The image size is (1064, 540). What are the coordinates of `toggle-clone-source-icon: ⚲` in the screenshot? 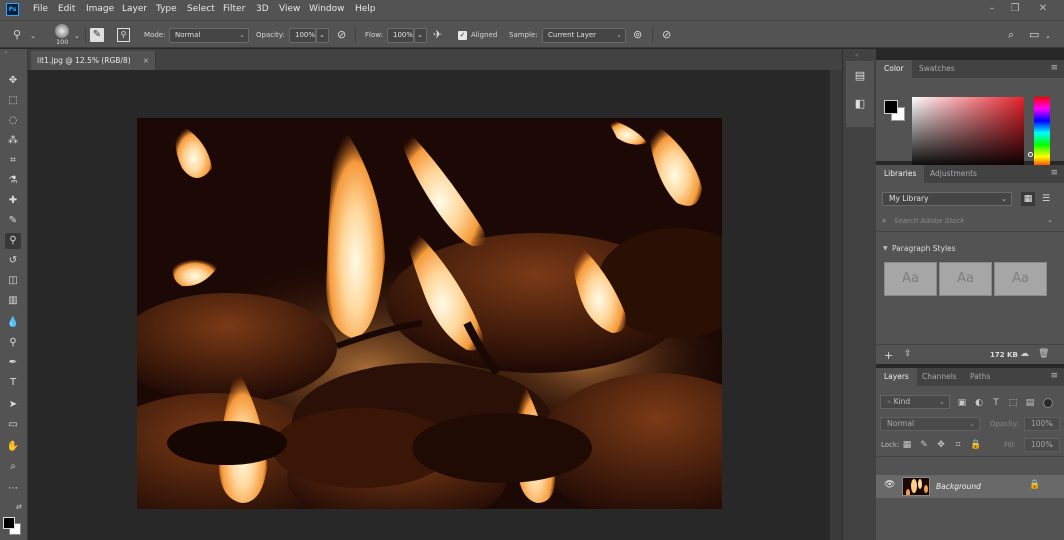 It's located at (123, 35).